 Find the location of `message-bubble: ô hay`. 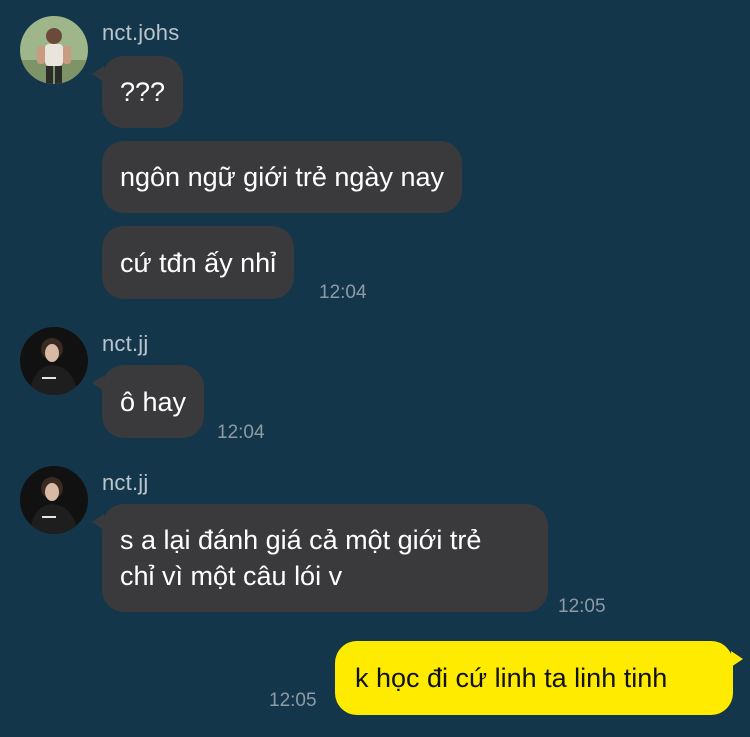

message-bubble: ô hay is located at coordinates (148, 401).